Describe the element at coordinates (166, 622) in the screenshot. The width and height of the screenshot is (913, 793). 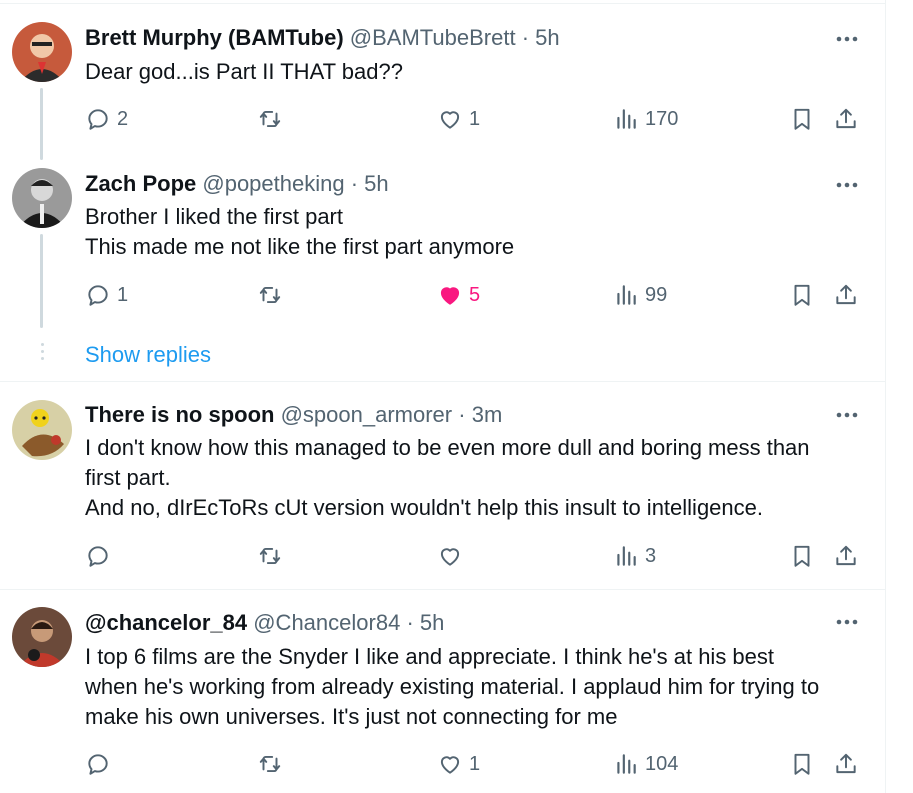
I see `display-name: @chancelor_84` at that location.